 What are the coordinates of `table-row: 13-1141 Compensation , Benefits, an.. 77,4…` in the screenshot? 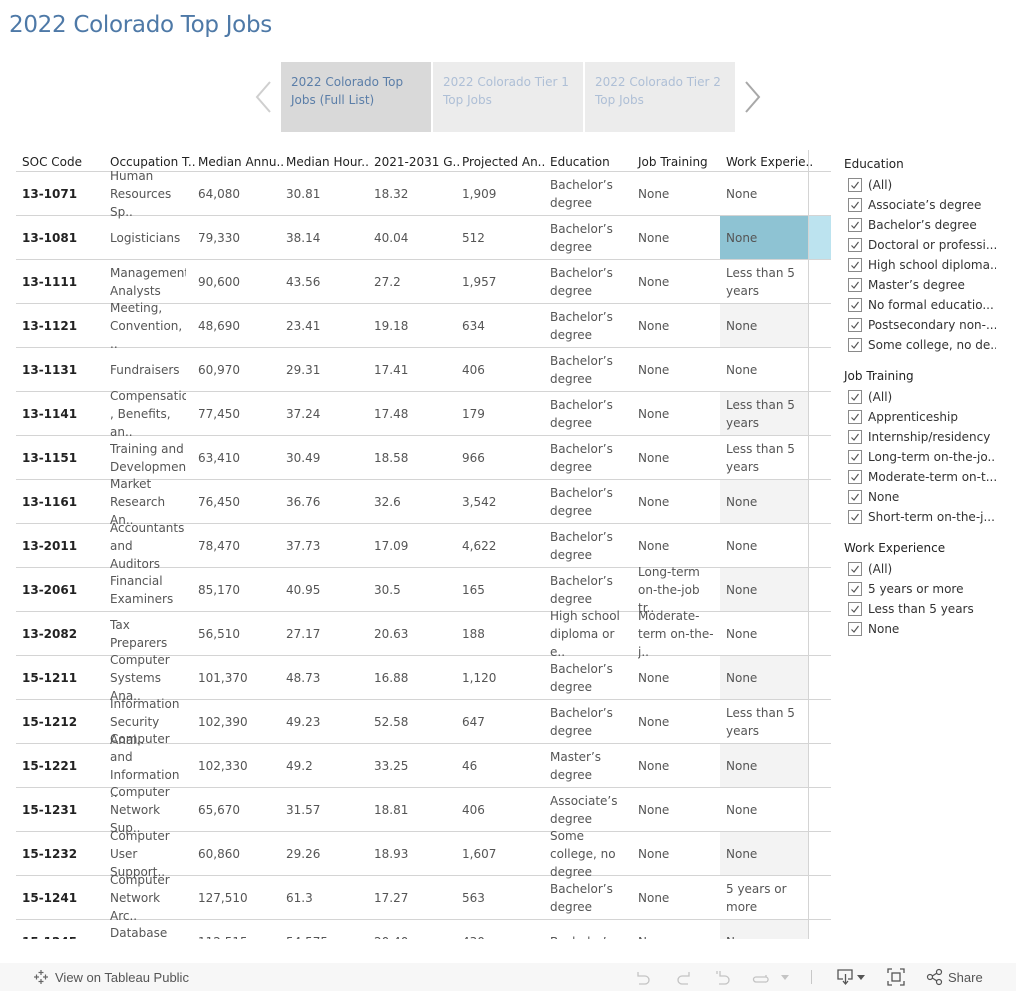 It's located at (423, 414).